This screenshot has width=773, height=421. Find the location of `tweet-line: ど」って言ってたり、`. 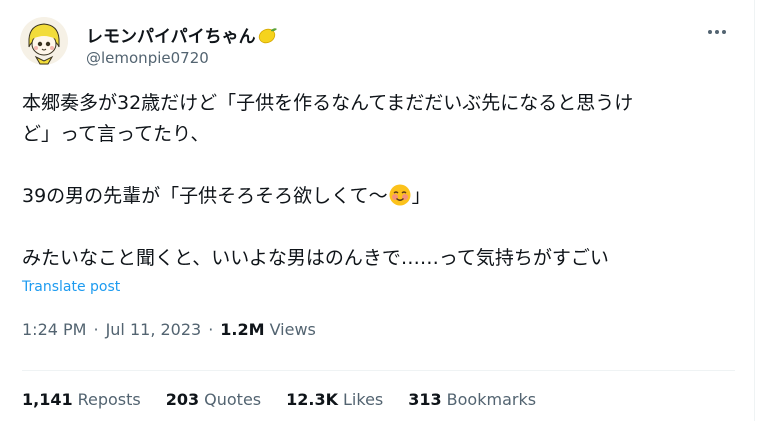

tweet-line: ど」って言ってたり、 is located at coordinates (116, 134).